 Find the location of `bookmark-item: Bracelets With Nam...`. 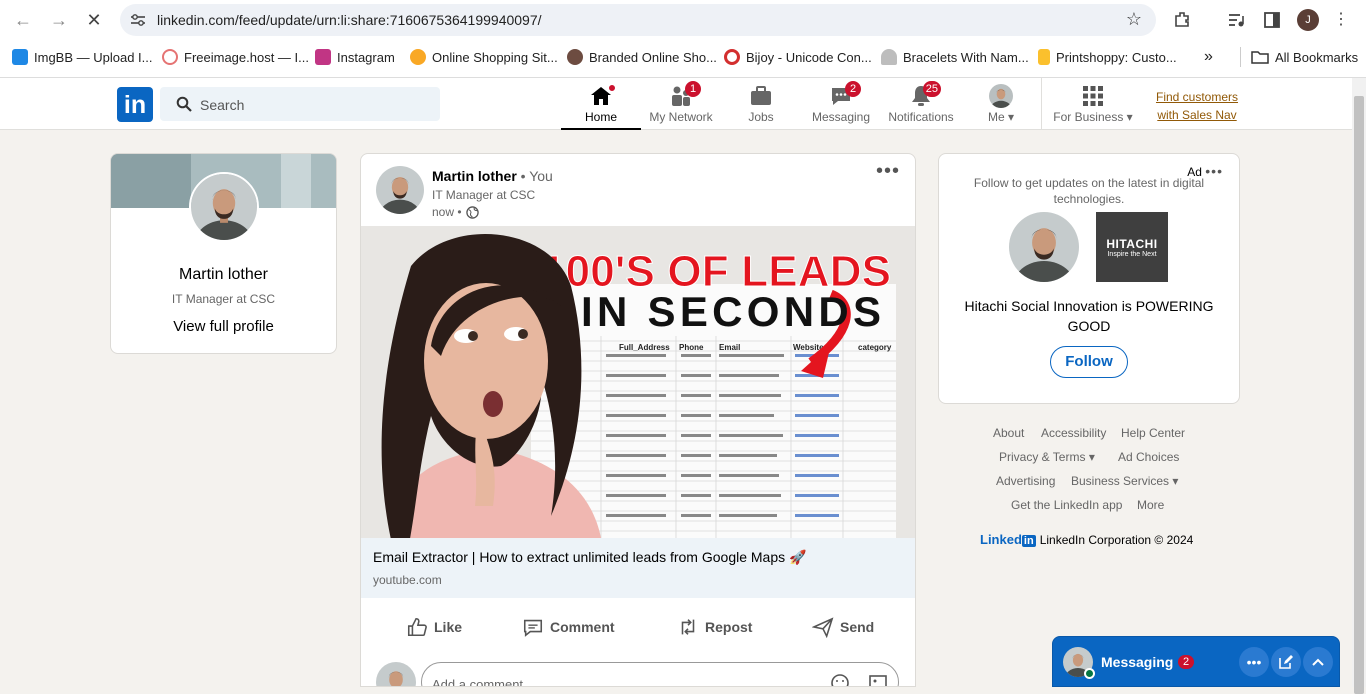

bookmark-item: Bracelets With Nam... is located at coordinates (955, 57).